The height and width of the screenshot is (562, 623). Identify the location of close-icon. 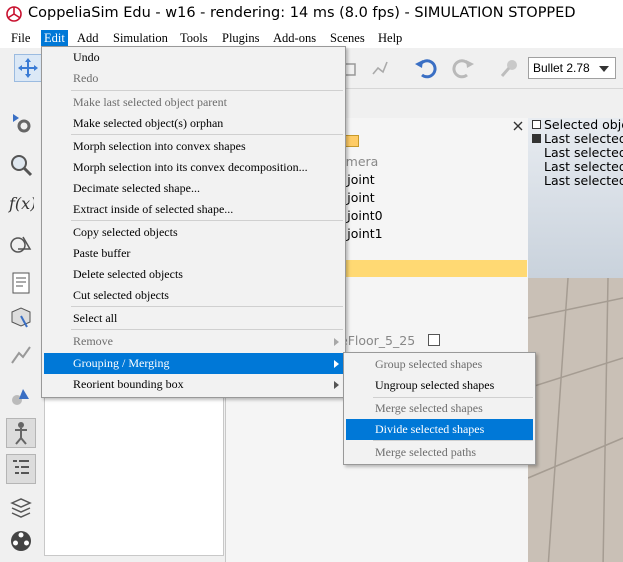
(518, 126).